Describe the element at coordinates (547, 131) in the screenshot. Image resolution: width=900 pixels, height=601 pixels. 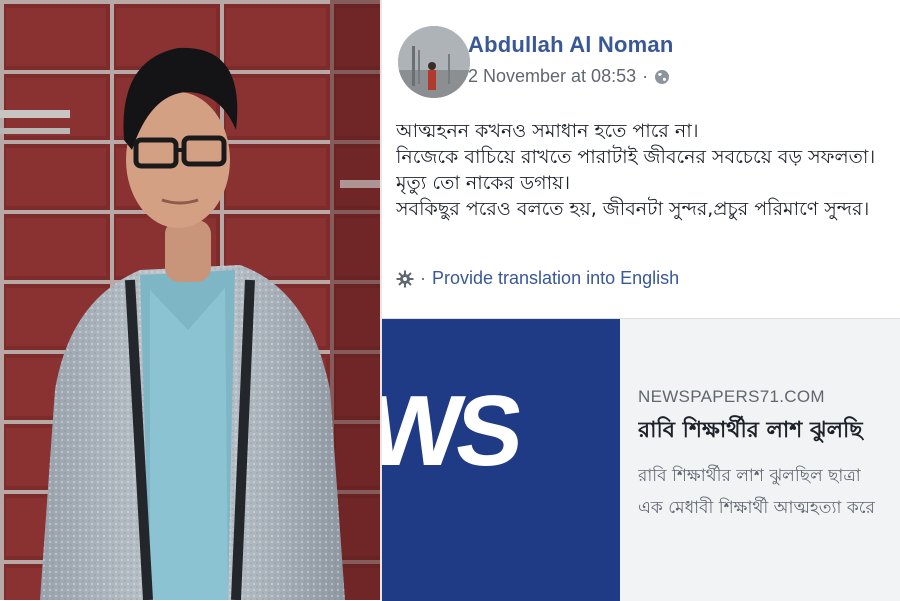
I see `post-line: আত্মহনন কখনও সমাধান হতে পারে না।` at that location.